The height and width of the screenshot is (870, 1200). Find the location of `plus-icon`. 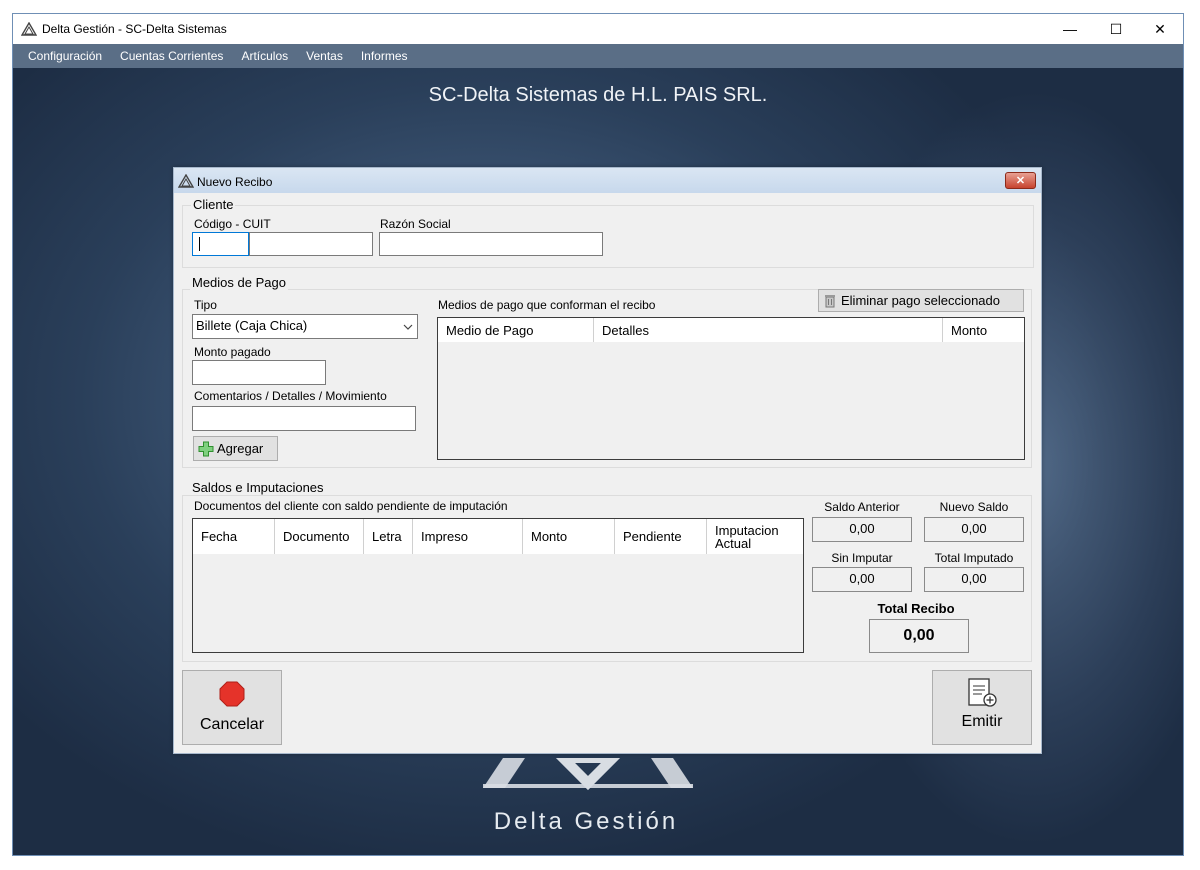

plus-icon is located at coordinates (206, 448).